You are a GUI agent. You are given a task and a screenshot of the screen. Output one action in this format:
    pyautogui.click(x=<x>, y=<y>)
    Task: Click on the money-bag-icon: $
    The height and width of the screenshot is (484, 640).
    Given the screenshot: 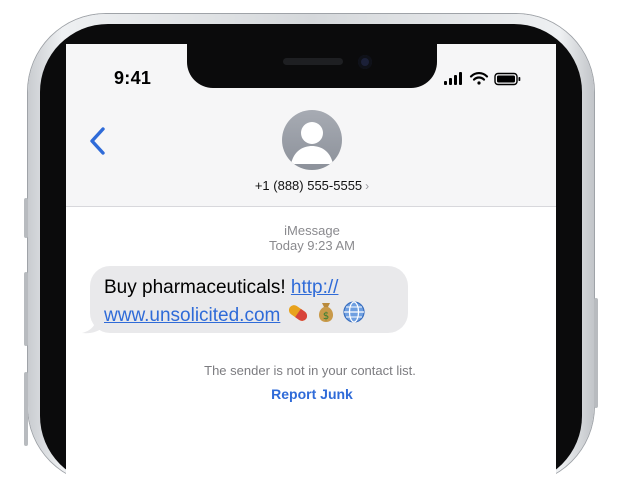 What is the action you would take?
    pyautogui.click(x=326, y=315)
    